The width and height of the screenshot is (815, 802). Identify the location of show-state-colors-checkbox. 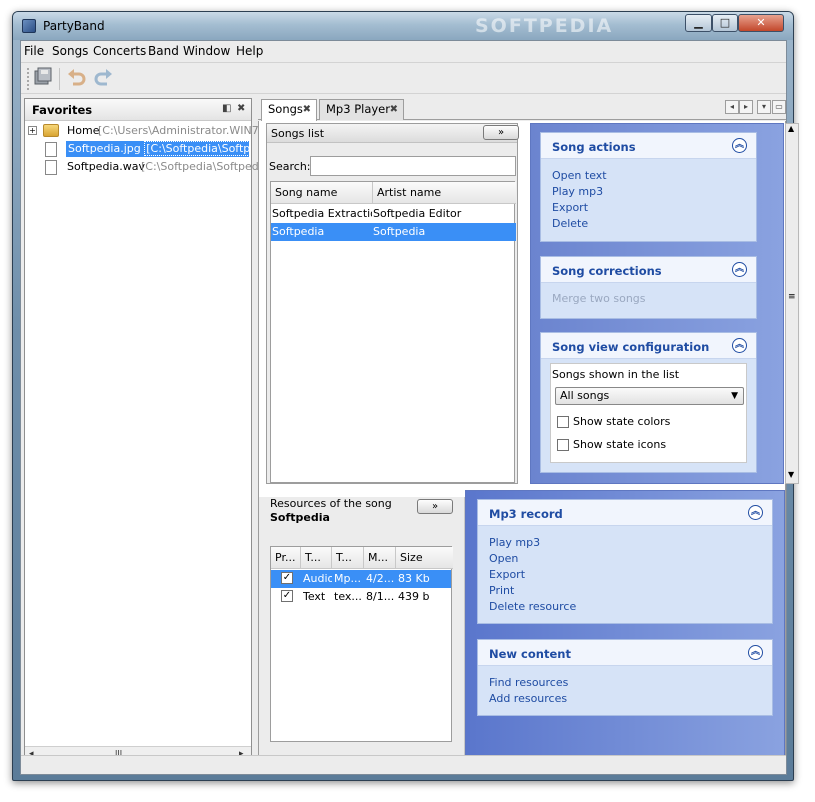
(563, 422).